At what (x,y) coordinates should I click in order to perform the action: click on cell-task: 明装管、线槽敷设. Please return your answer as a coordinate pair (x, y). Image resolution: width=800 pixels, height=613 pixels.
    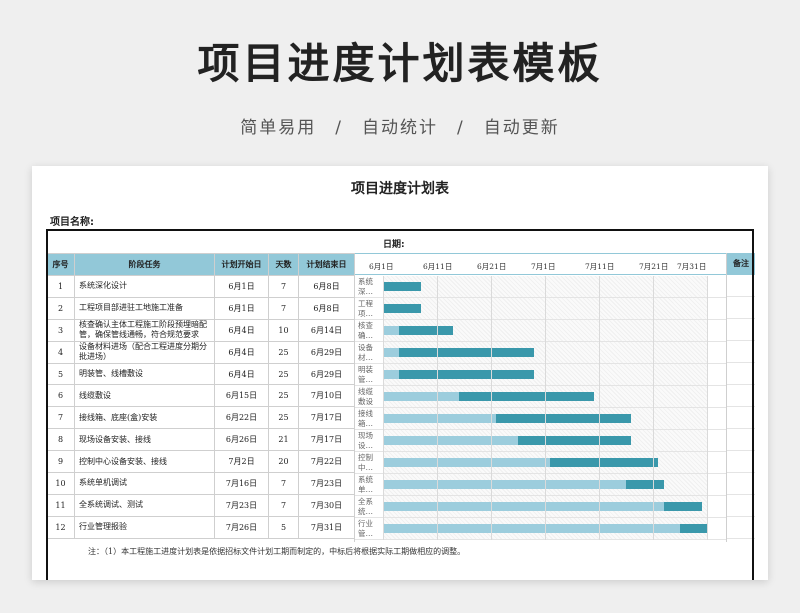
    Looking at the image, I should click on (144, 374).